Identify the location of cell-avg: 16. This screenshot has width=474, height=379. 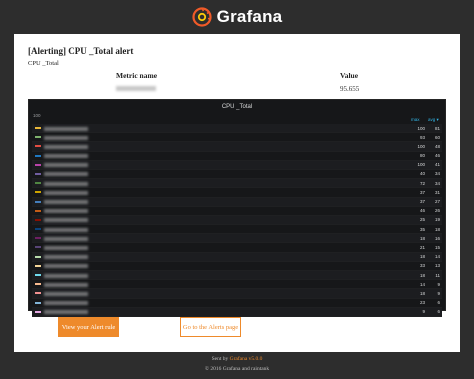
(437, 238).